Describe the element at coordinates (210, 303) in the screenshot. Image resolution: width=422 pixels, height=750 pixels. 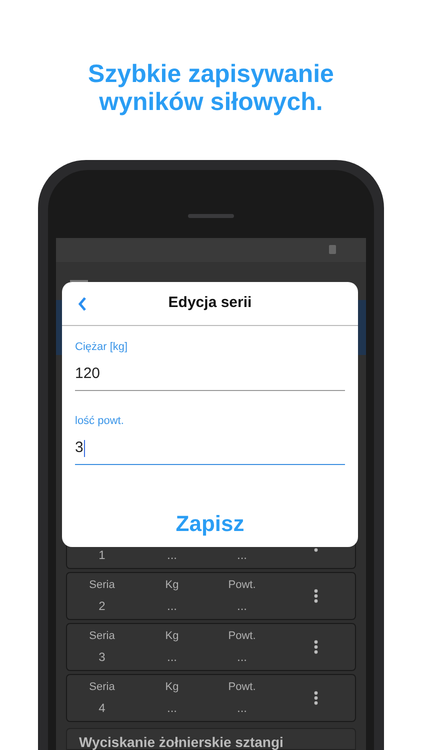
I see `dialog-title: Edycja serii` at that location.